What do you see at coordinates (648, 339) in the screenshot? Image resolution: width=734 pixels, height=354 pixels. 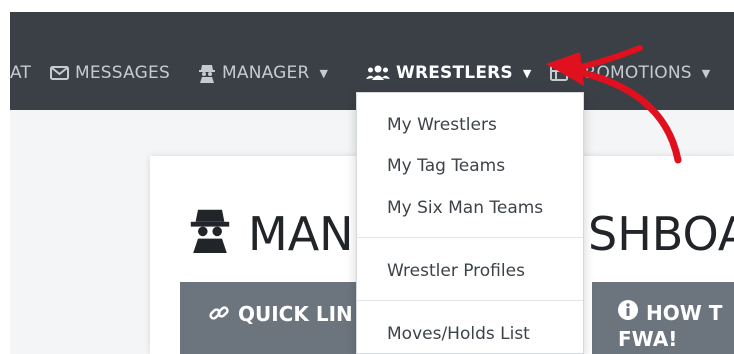 I see `how-to-label-line2: FWA!` at bounding box center [648, 339].